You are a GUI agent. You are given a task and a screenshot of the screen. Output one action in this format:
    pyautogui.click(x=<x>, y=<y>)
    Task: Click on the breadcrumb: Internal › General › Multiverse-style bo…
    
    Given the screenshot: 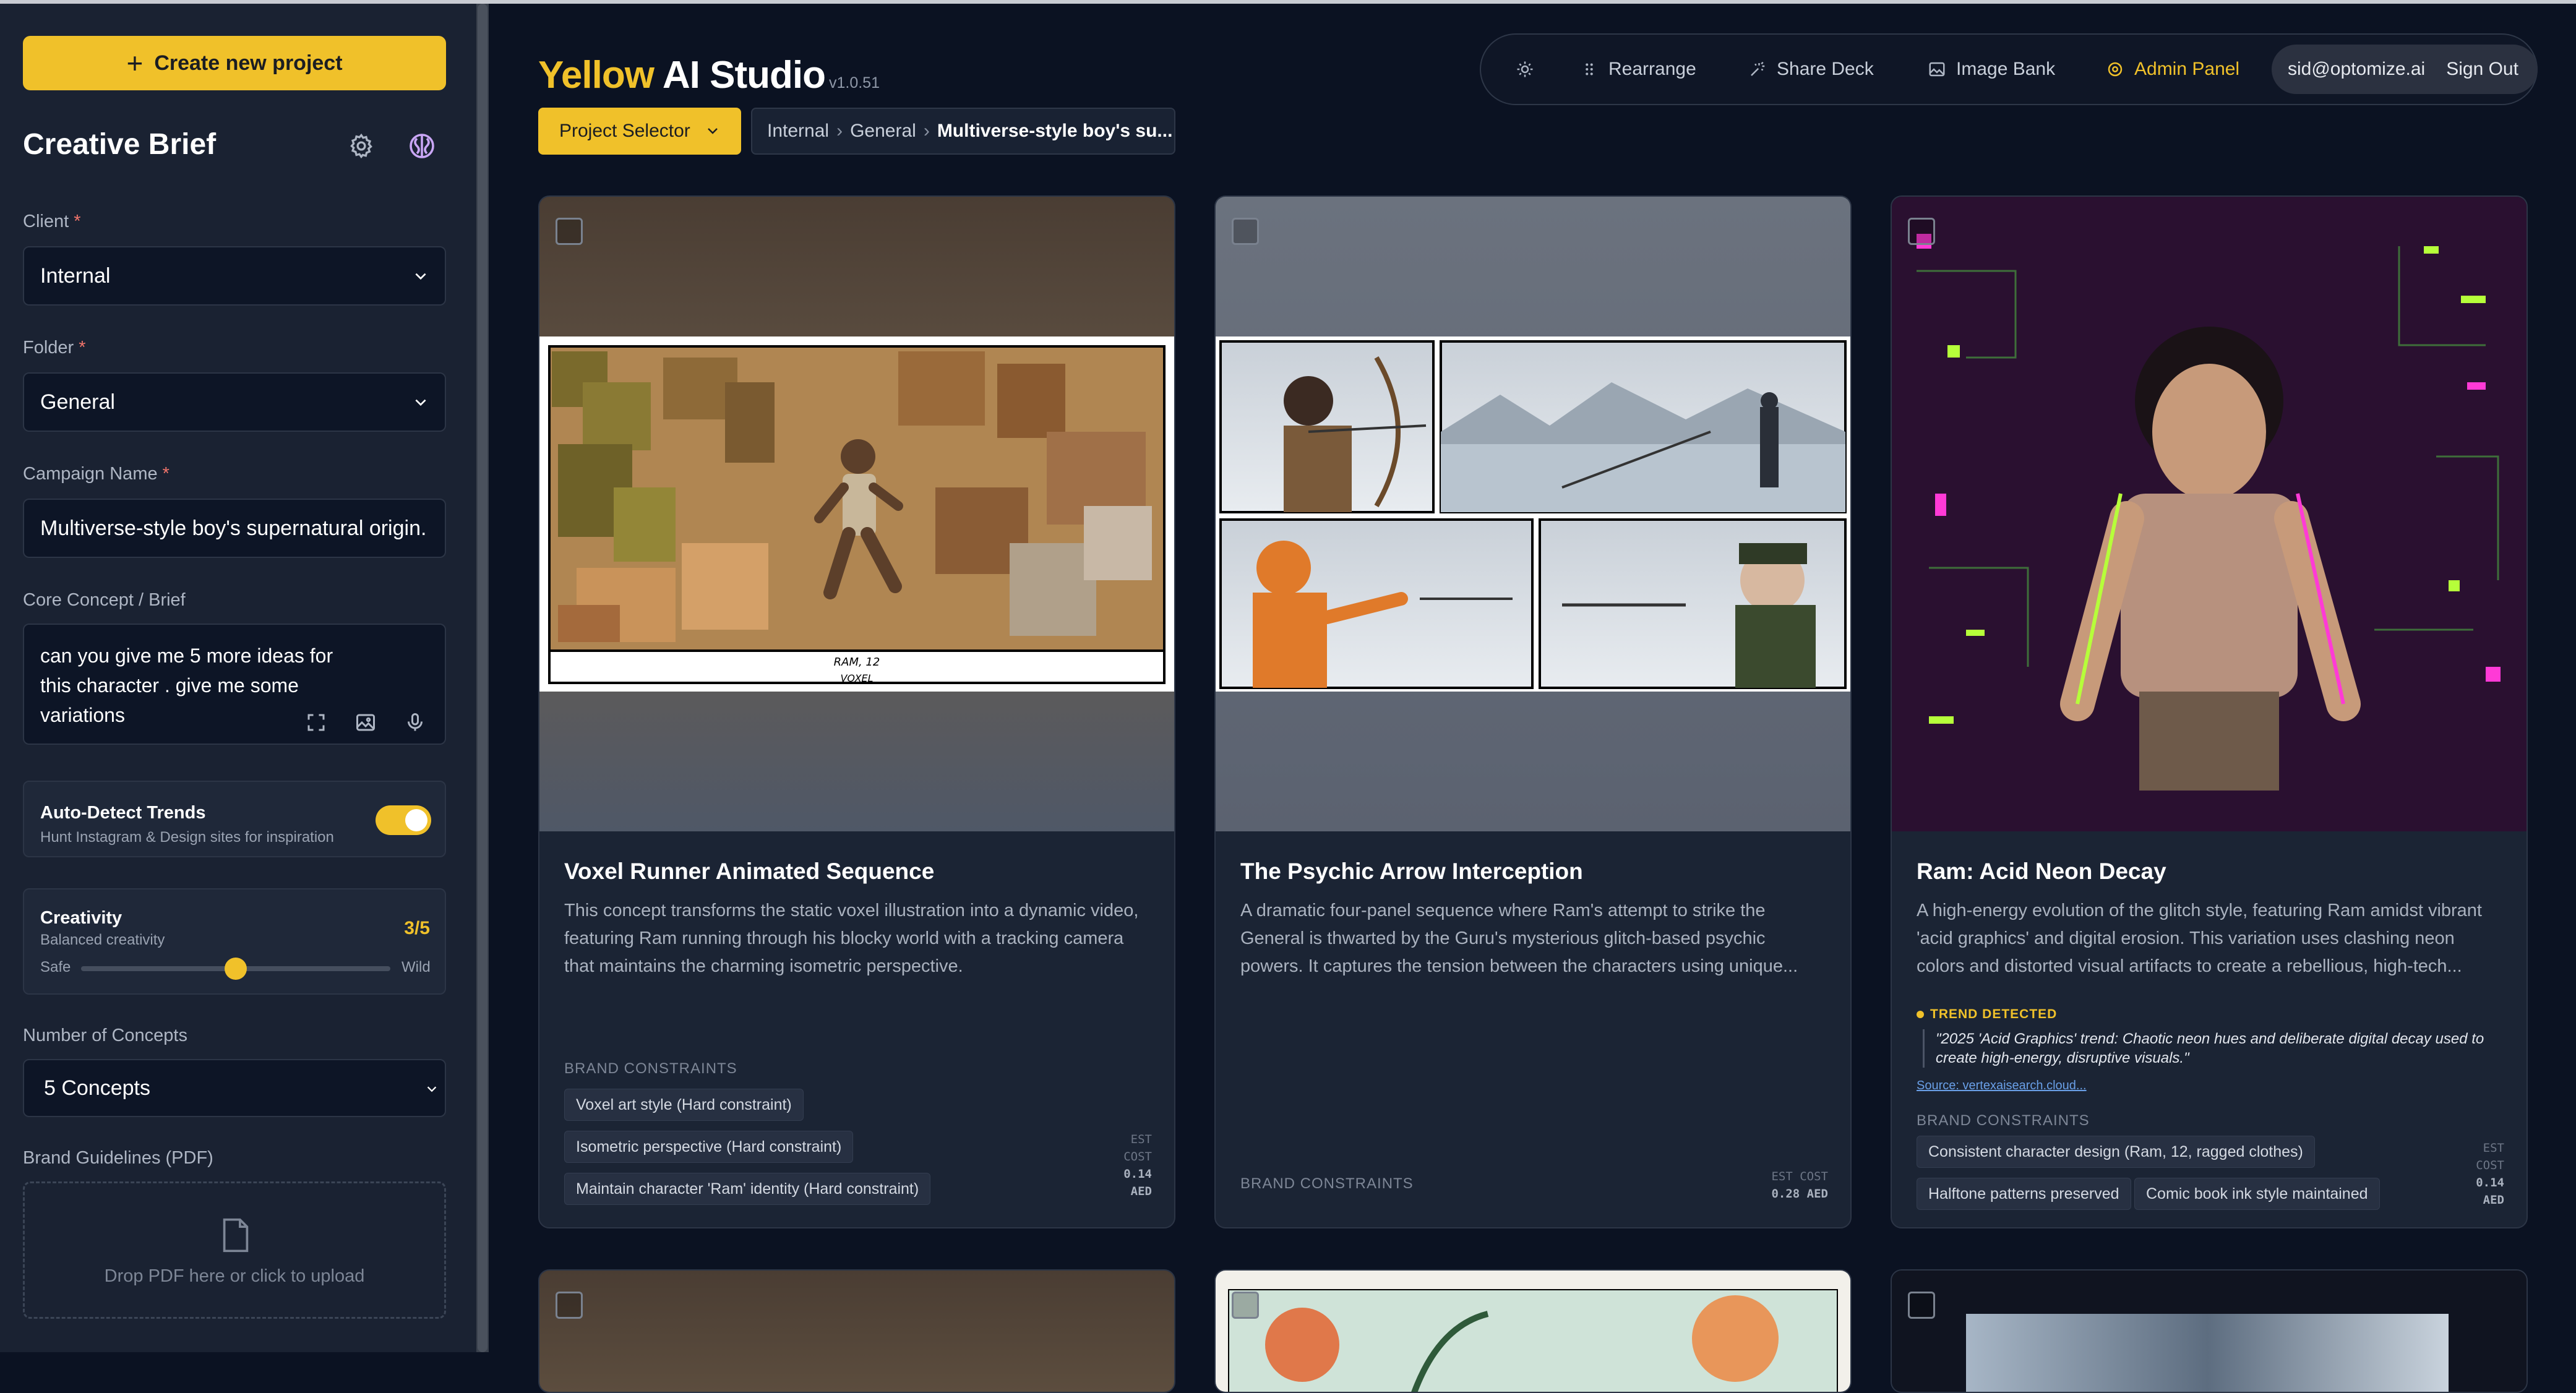 What is the action you would take?
    pyautogui.click(x=963, y=131)
    